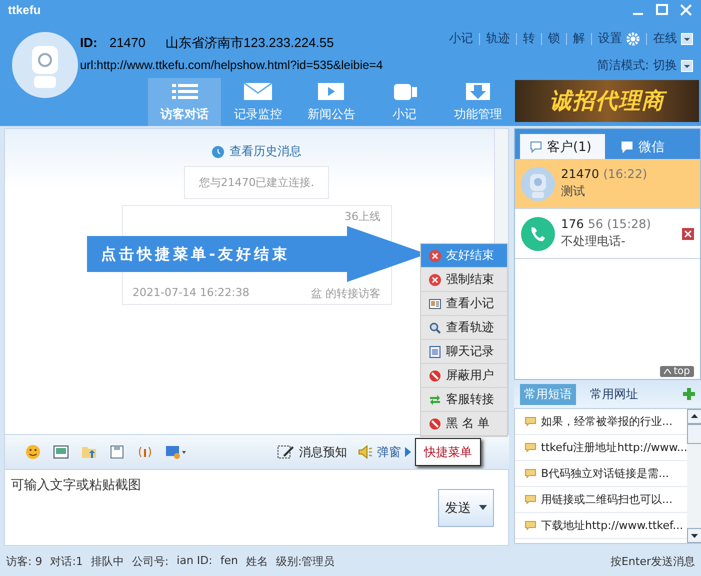 Image resolution: width=701 pixels, height=576 pixels. What do you see at coordinates (448, 452) in the screenshot?
I see `quick-menu-button: 快捷菜单` at bounding box center [448, 452].